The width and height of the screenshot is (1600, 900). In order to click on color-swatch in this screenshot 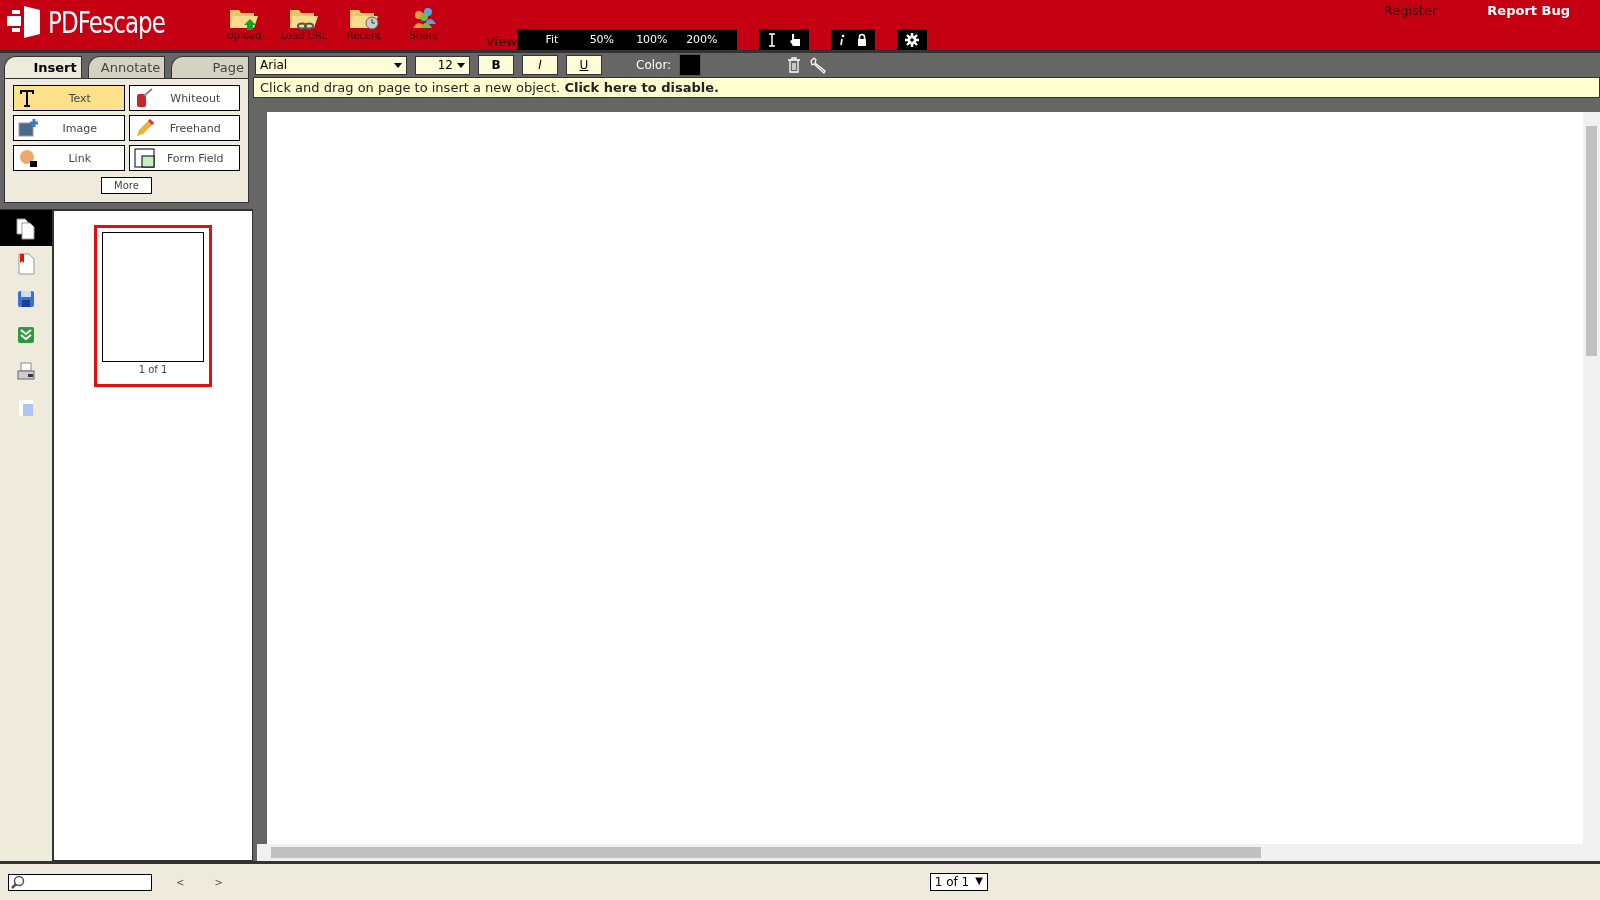, I will do `click(690, 65)`.